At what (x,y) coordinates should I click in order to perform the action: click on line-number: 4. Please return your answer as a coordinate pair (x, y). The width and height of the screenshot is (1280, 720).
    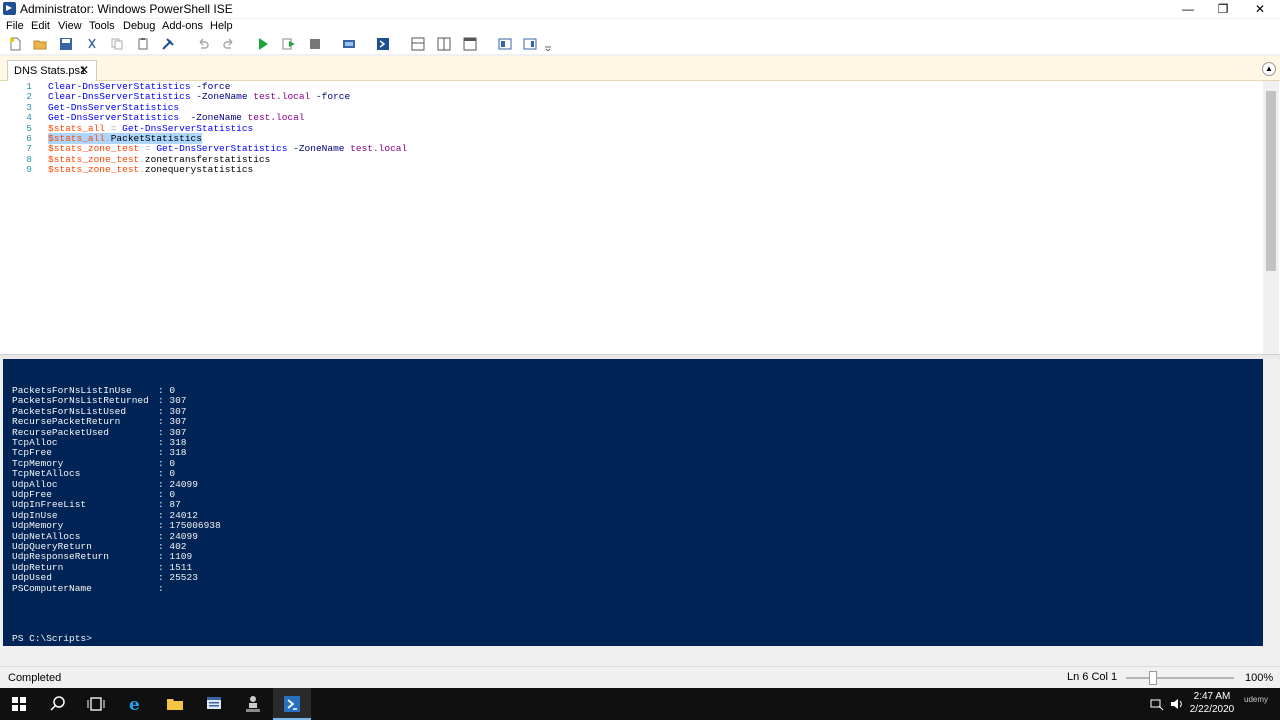
    Looking at the image, I should click on (29, 118).